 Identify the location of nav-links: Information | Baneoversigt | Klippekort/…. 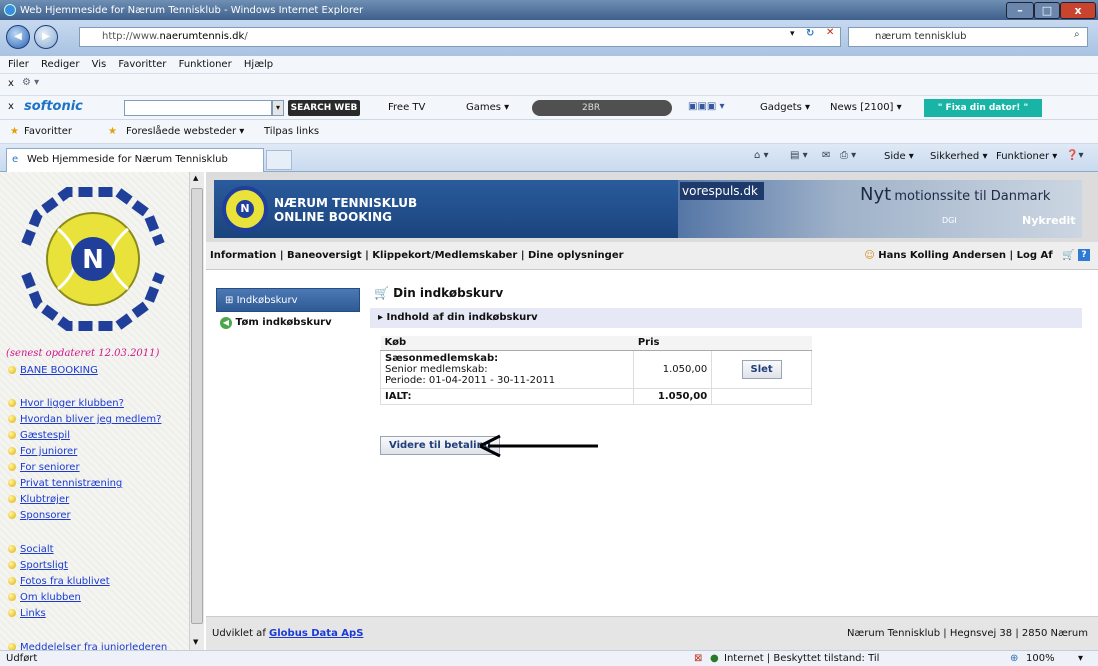
(417, 255).